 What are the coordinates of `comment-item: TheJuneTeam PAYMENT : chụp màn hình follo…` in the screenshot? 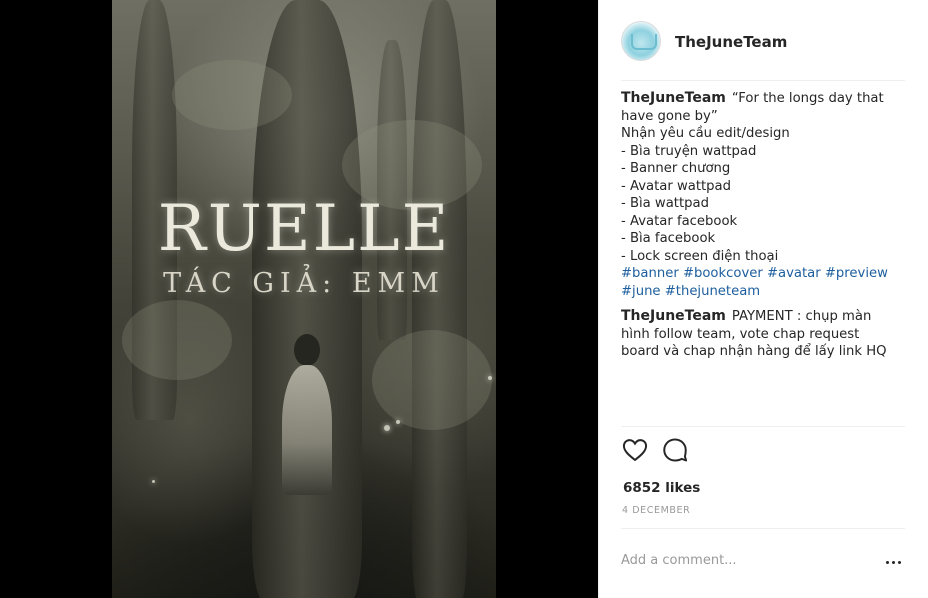 It's located at (756, 334).